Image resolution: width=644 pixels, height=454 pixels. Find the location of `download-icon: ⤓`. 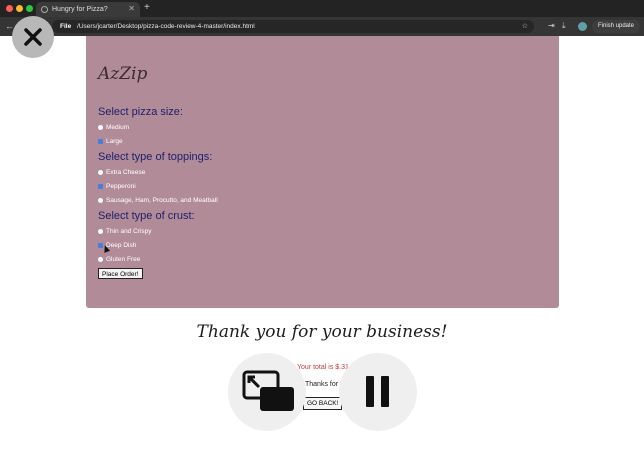

download-icon: ⤓ is located at coordinates (564, 26).